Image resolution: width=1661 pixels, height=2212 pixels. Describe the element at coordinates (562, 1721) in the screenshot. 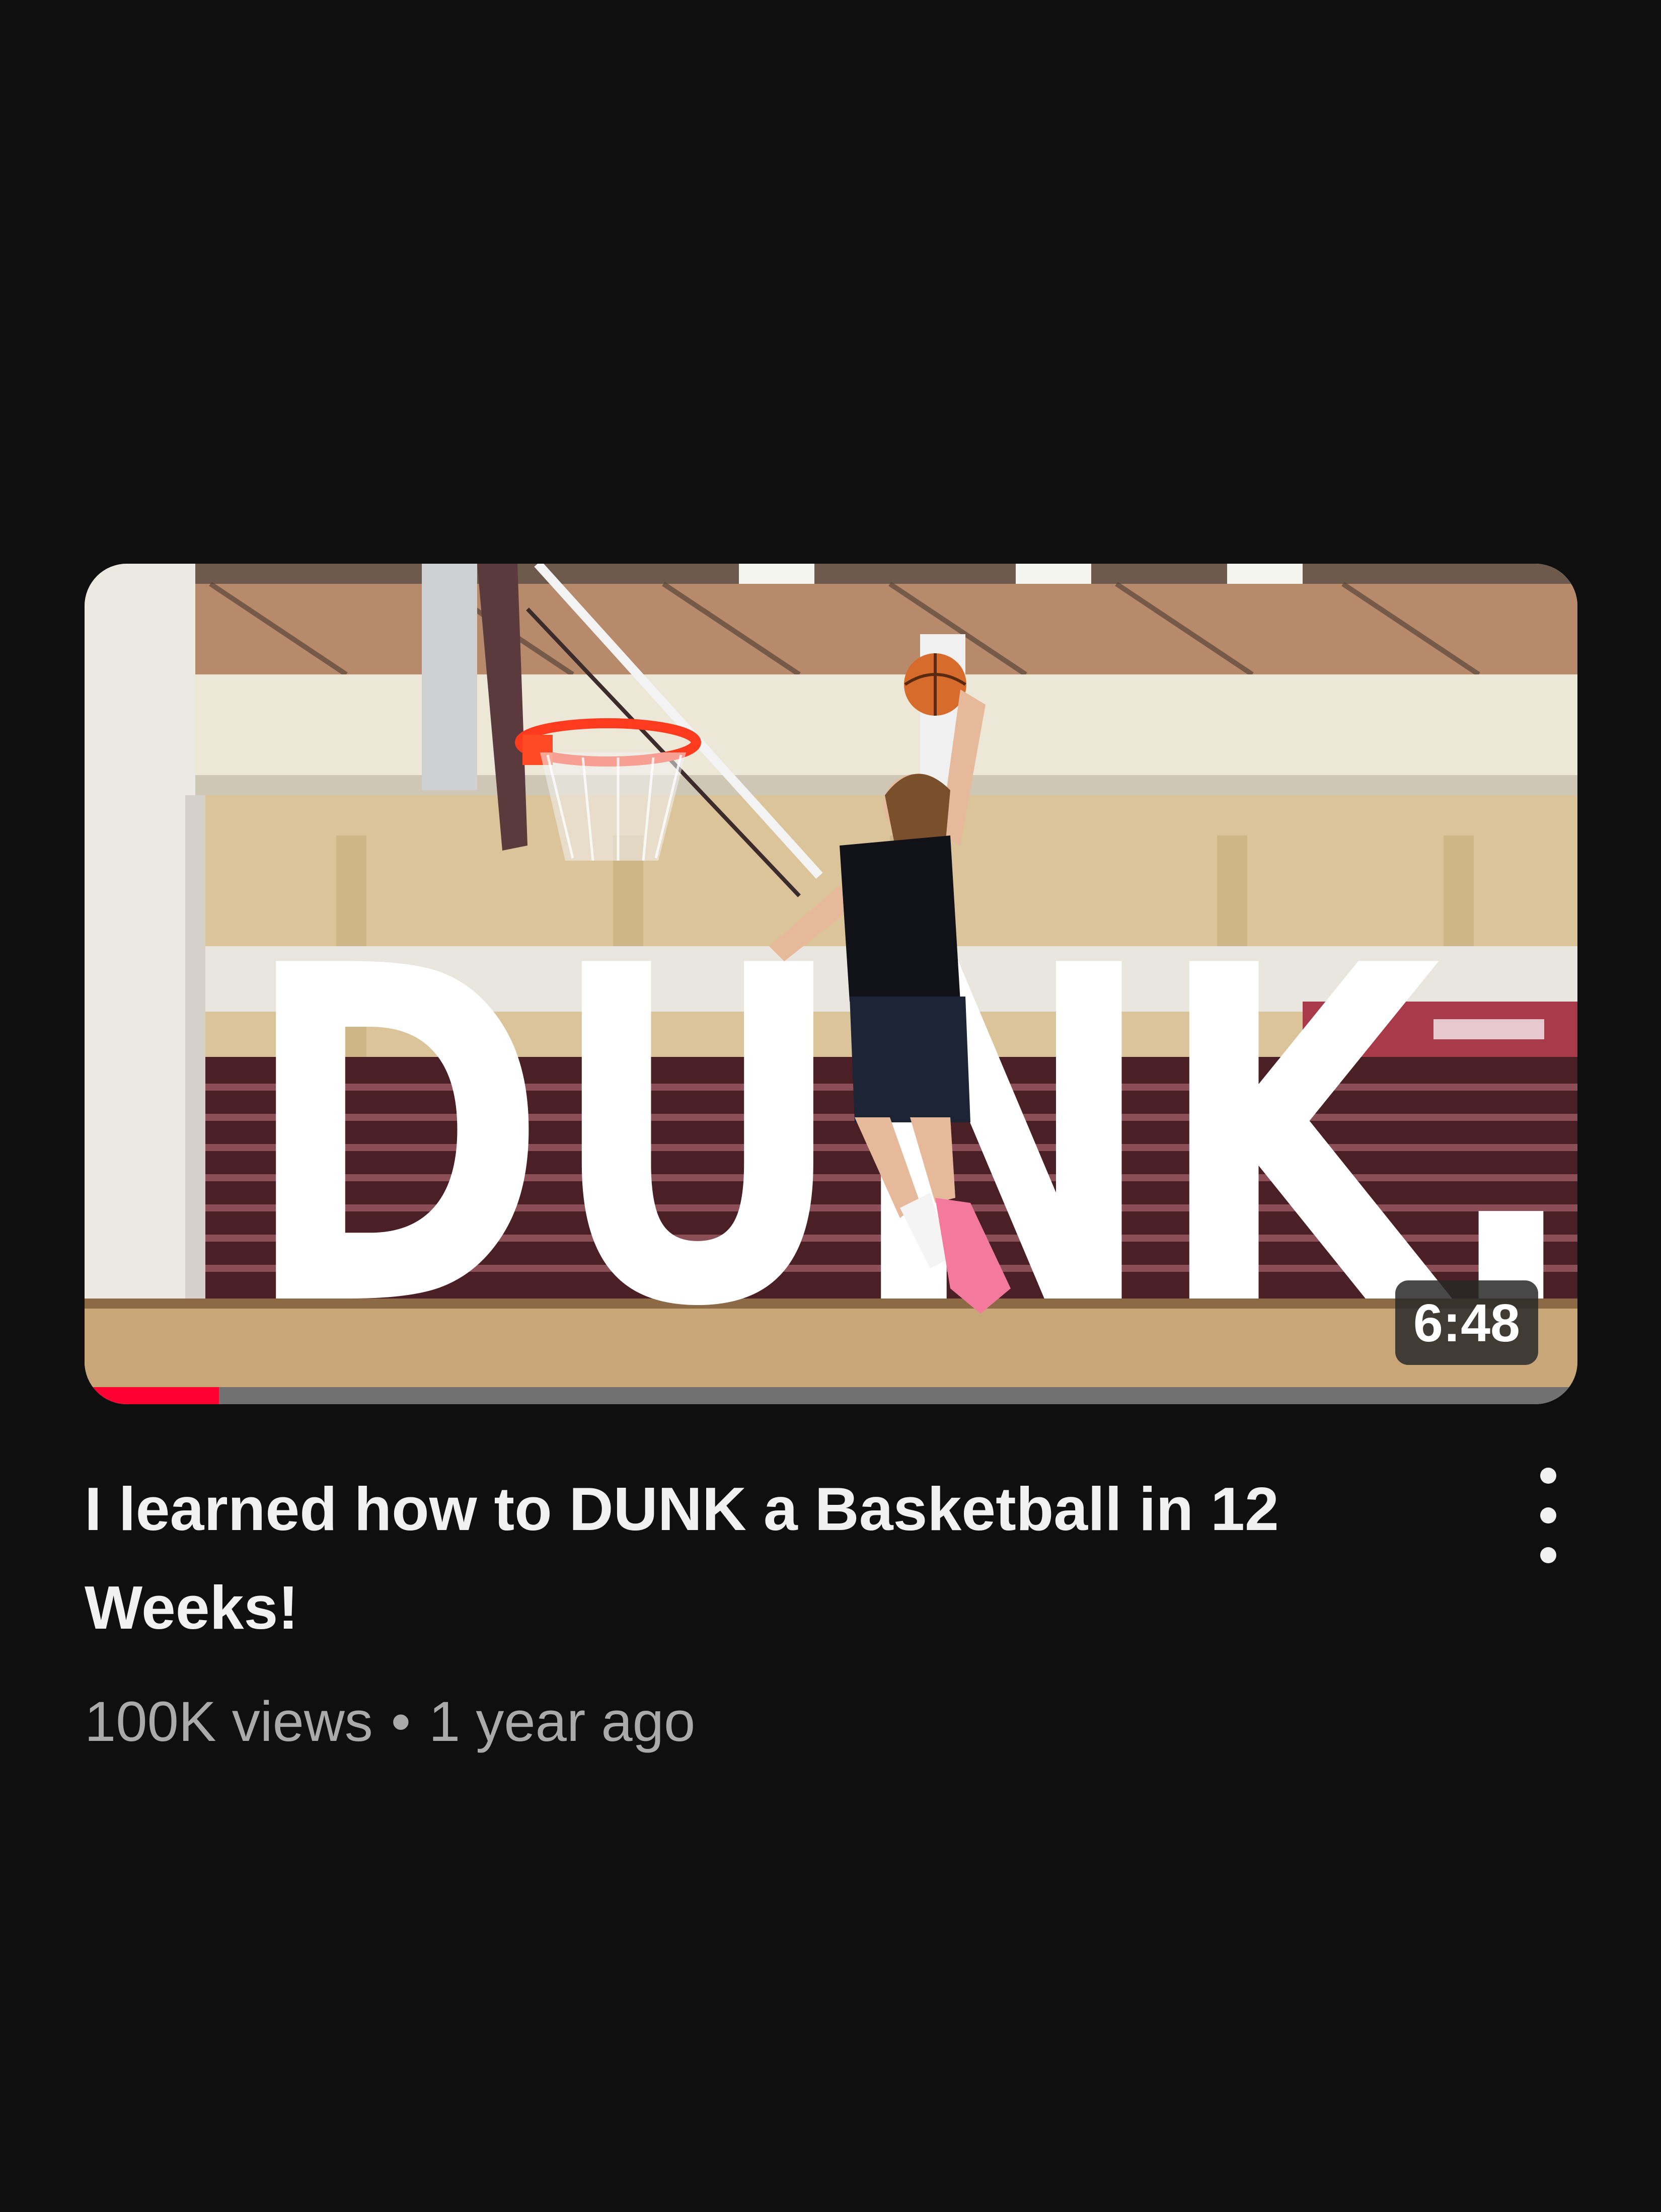

I see `upload-age: 1 year ago` at that location.